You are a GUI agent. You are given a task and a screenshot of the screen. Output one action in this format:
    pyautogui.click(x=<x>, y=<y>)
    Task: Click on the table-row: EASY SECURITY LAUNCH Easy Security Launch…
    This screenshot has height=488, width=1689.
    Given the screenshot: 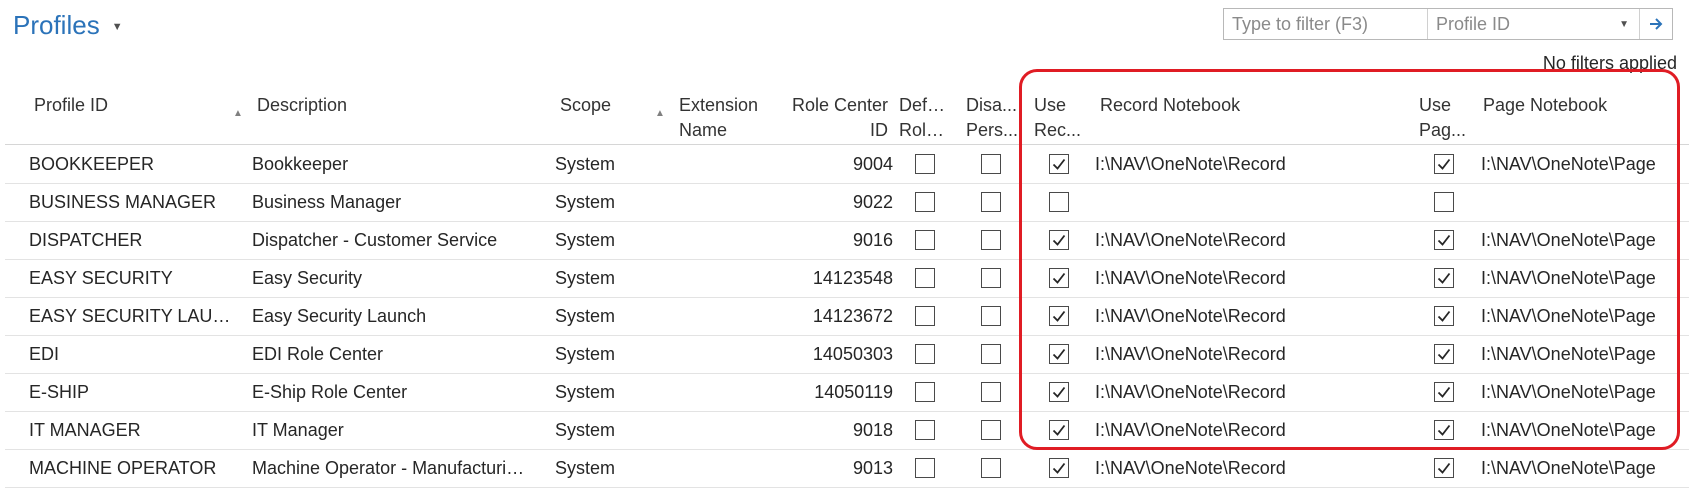 What is the action you would take?
    pyautogui.click(x=847, y=317)
    